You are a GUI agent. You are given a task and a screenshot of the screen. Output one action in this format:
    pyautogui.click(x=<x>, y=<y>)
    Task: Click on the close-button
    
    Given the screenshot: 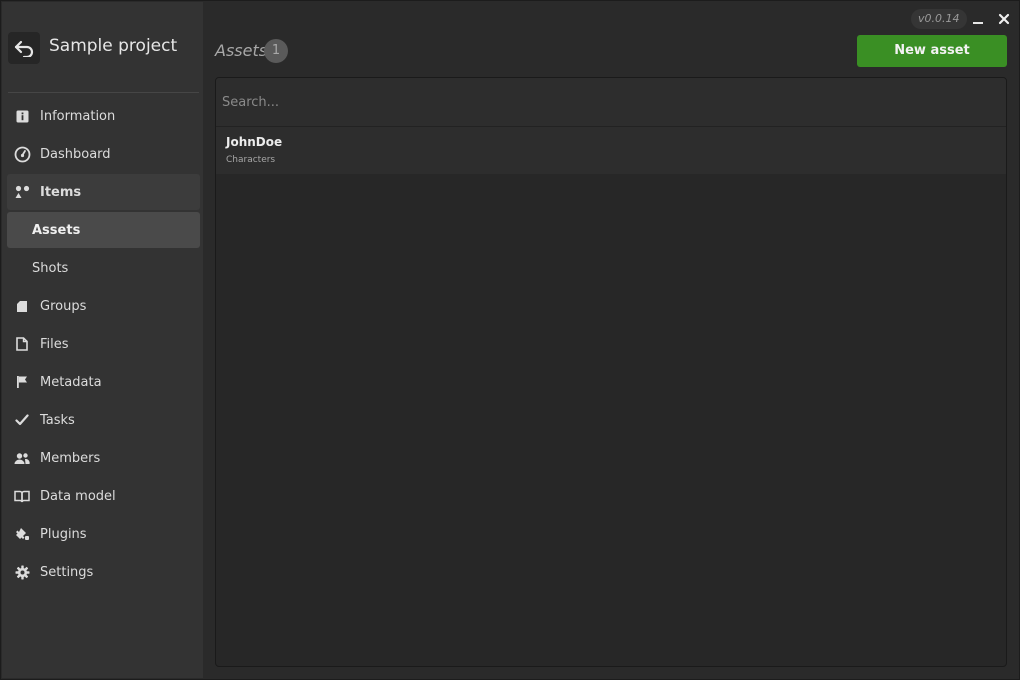 What is the action you would take?
    pyautogui.click(x=1004, y=19)
    